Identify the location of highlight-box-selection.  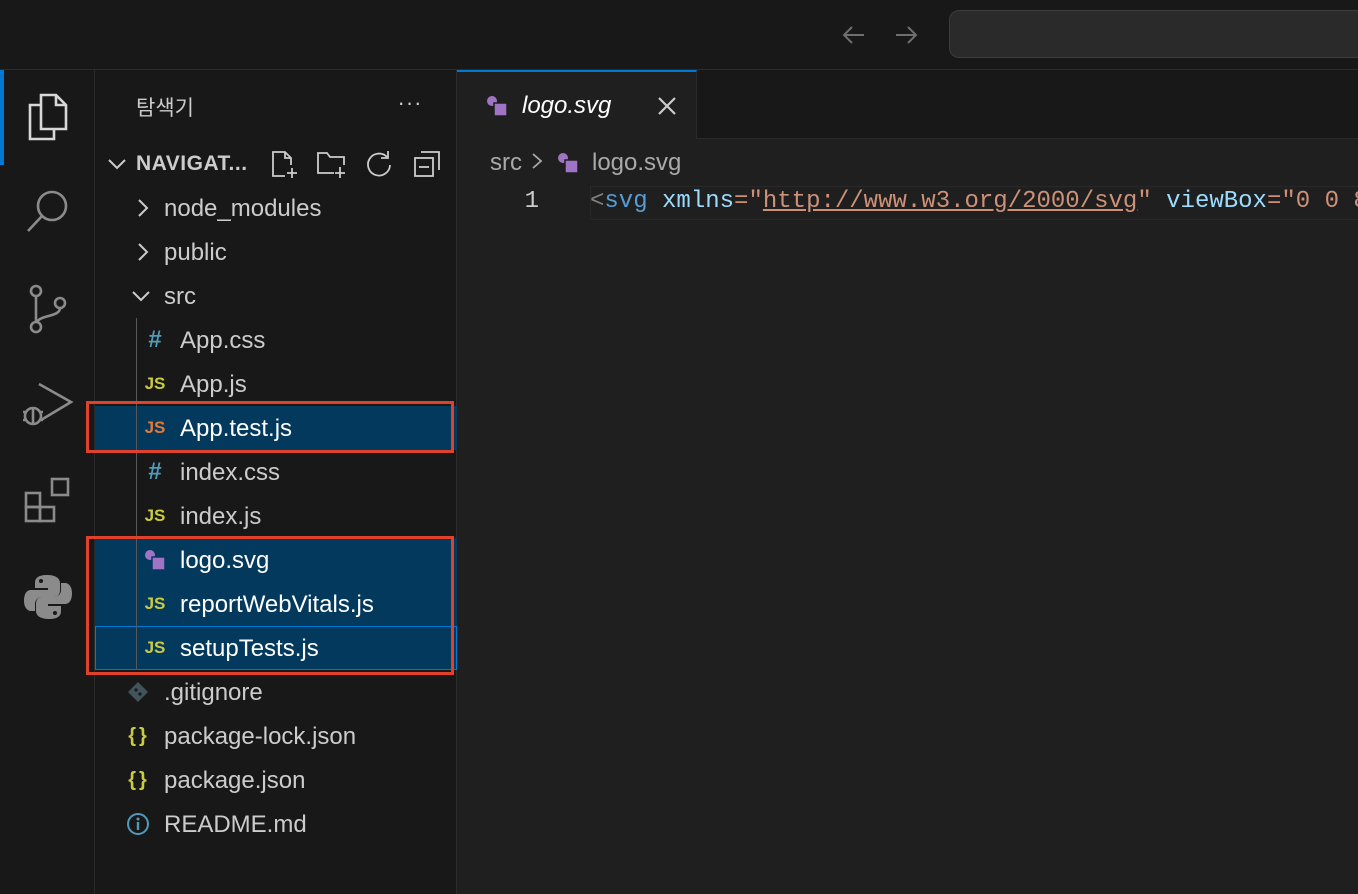
(270, 605).